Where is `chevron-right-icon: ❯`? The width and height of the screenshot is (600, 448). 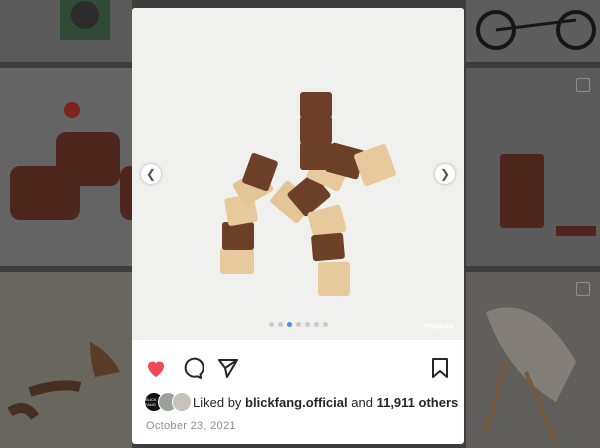
chevron-right-icon: ❯ is located at coordinates (445, 174).